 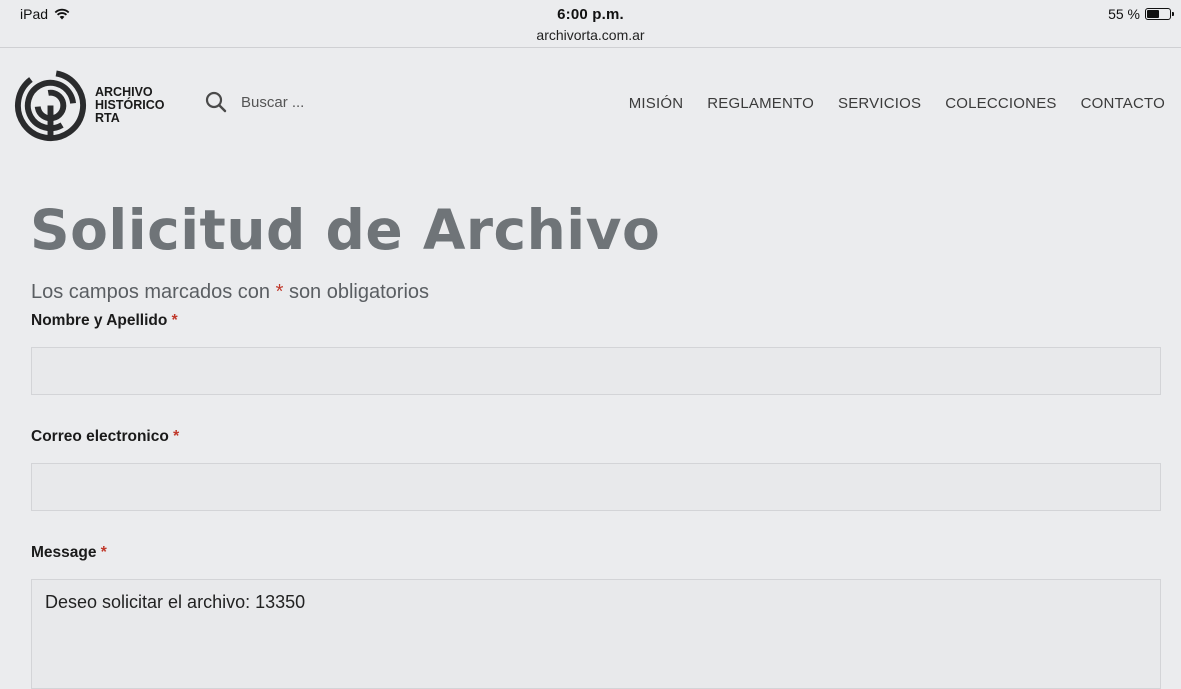 What do you see at coordinates (345, 230) in the screenshot?
I see `page-title: Solicitud de Archivo` at bounding box center [345, 230].